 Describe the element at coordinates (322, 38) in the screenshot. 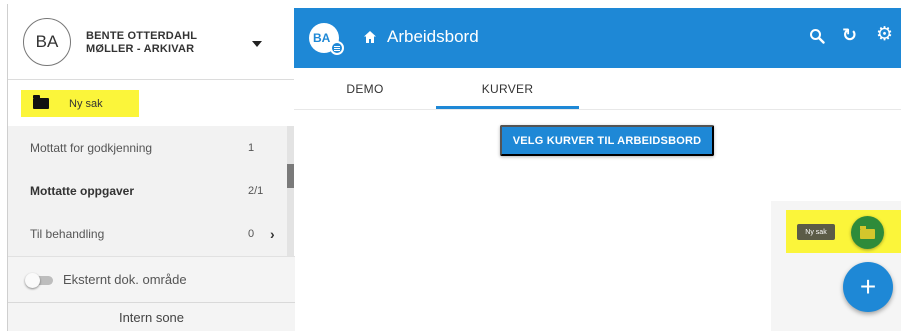

I see `logo-text: BA` at that location.